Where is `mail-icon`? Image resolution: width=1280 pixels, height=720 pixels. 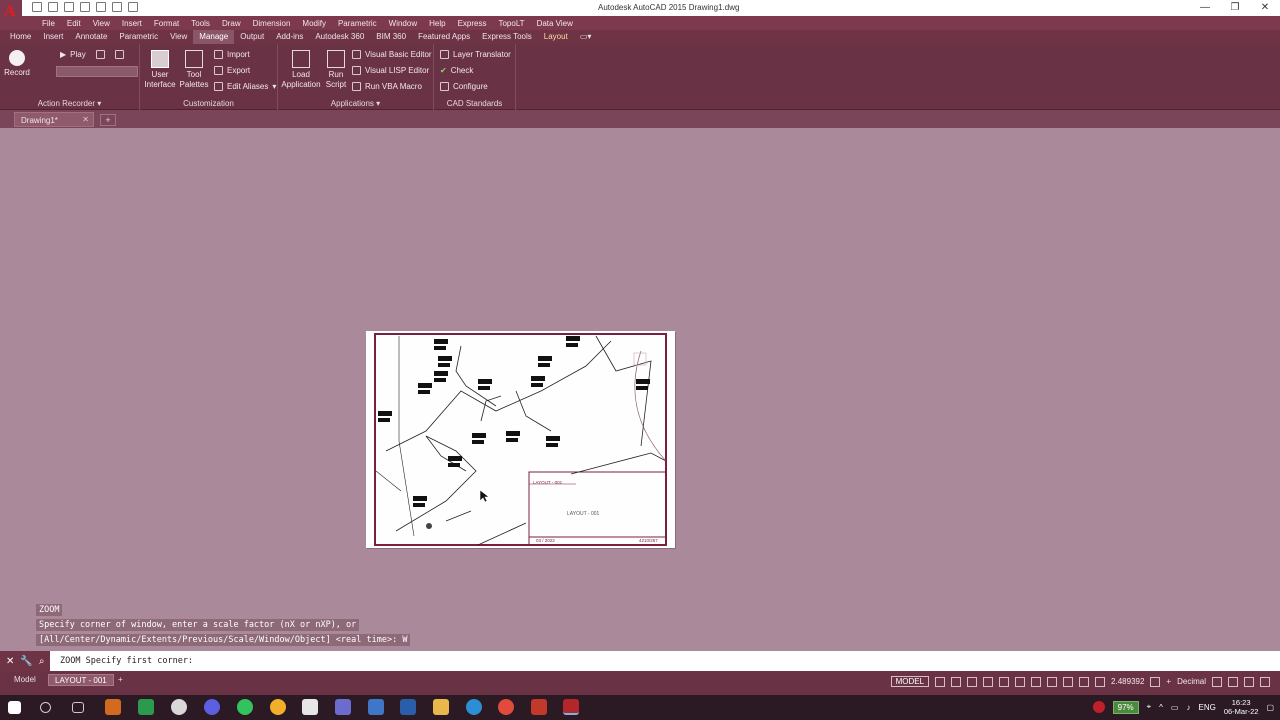 mail-icon is located at coordinates (376, 707).